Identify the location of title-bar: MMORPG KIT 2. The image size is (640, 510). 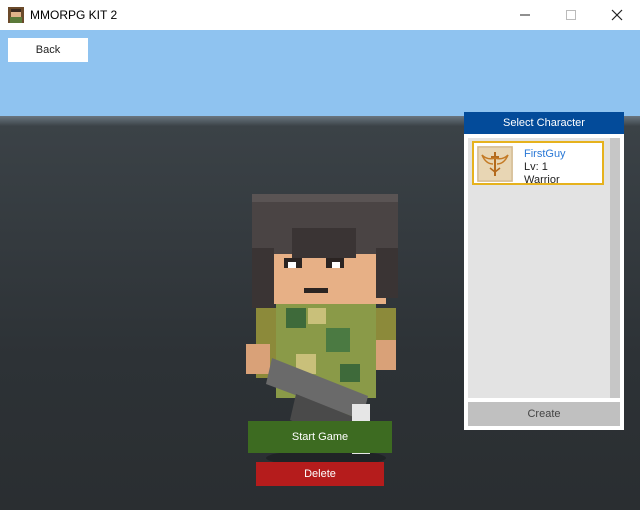
(320, 15).